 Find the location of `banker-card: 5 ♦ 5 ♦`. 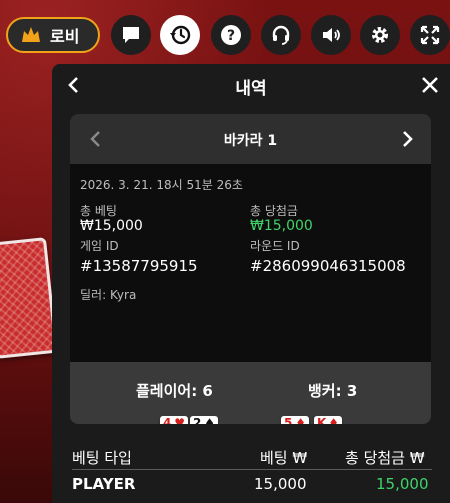

banker-card: 5 ♦ 5 ♦ is located at coordinates (295, 420).